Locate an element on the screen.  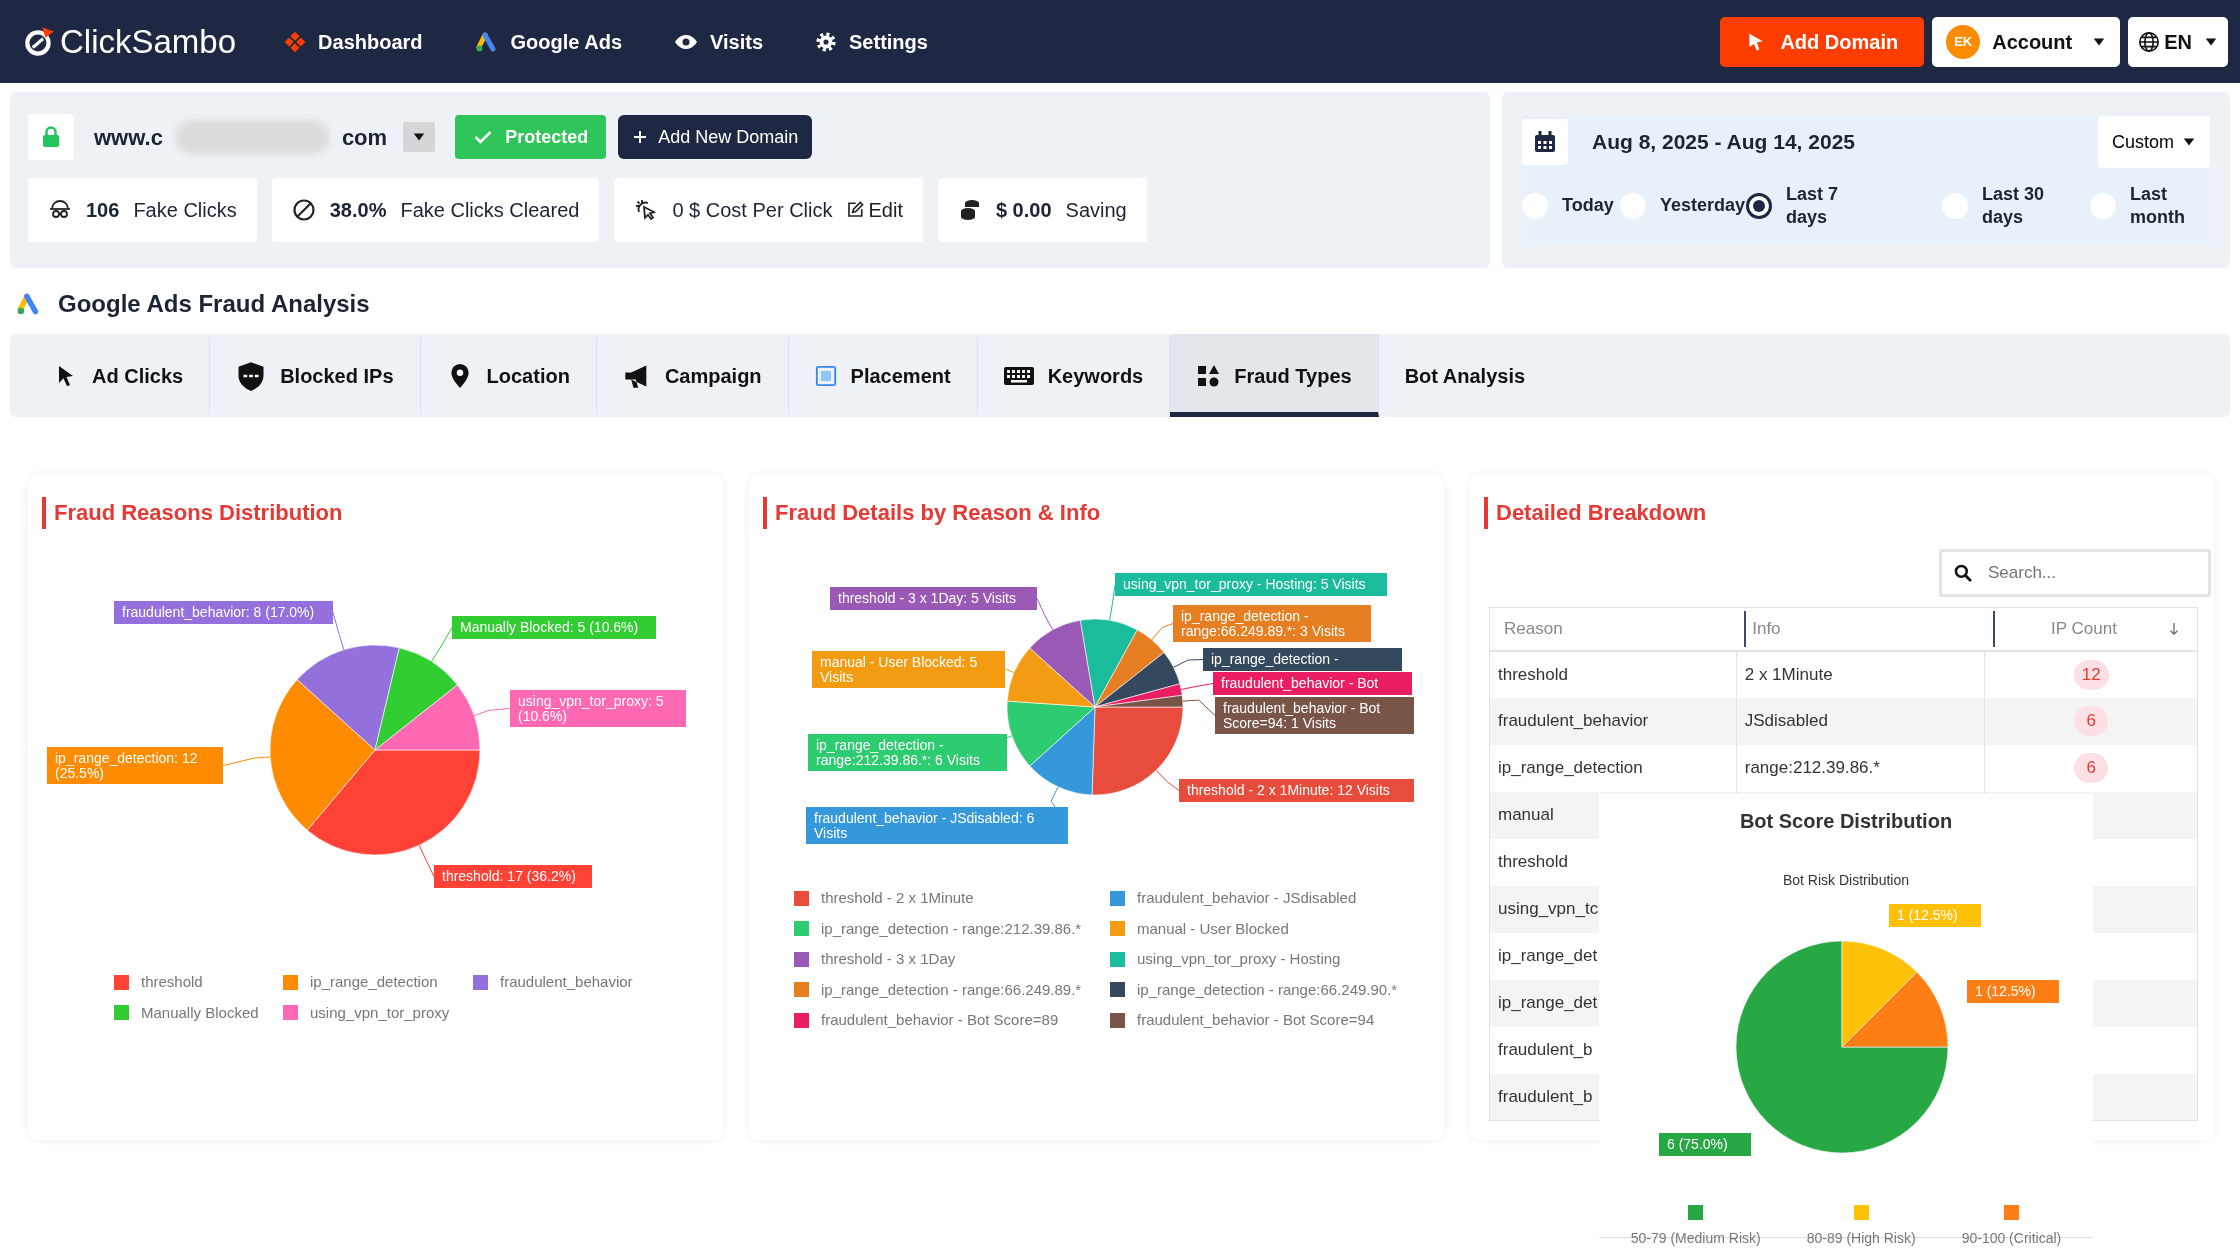
stat-value: $ 0.00 is located at coordinates (1023, 210).